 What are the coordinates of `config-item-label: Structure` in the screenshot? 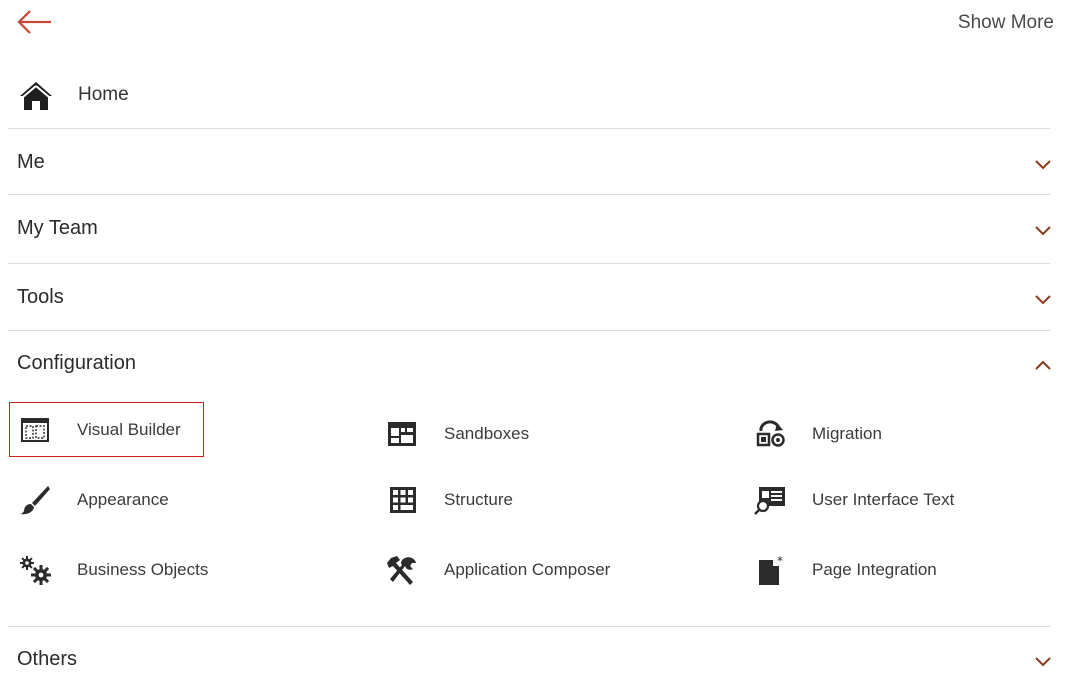 It's located at (478, 499).